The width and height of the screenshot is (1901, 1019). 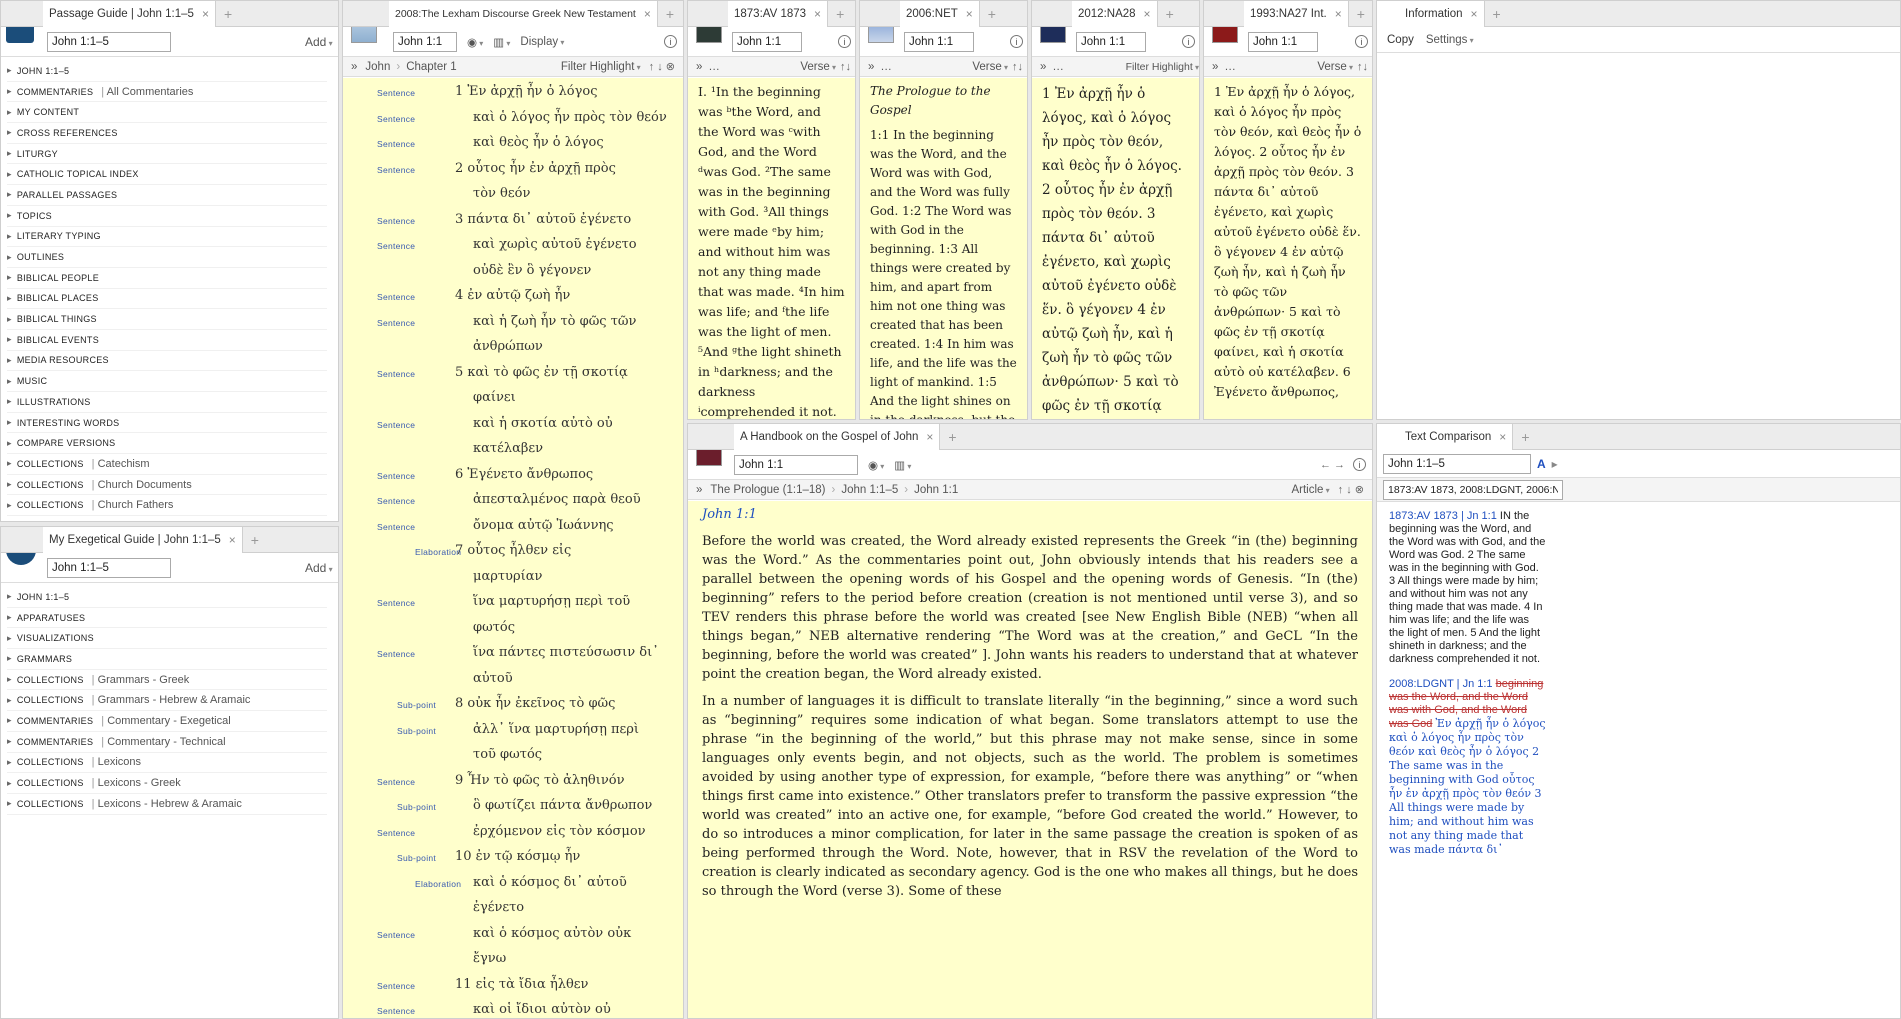 What do you see at coordinates (431, 67) in the screenshot?
I see `breadcrumb-chapter: Chapter 1` at bounding box center [431, 67].